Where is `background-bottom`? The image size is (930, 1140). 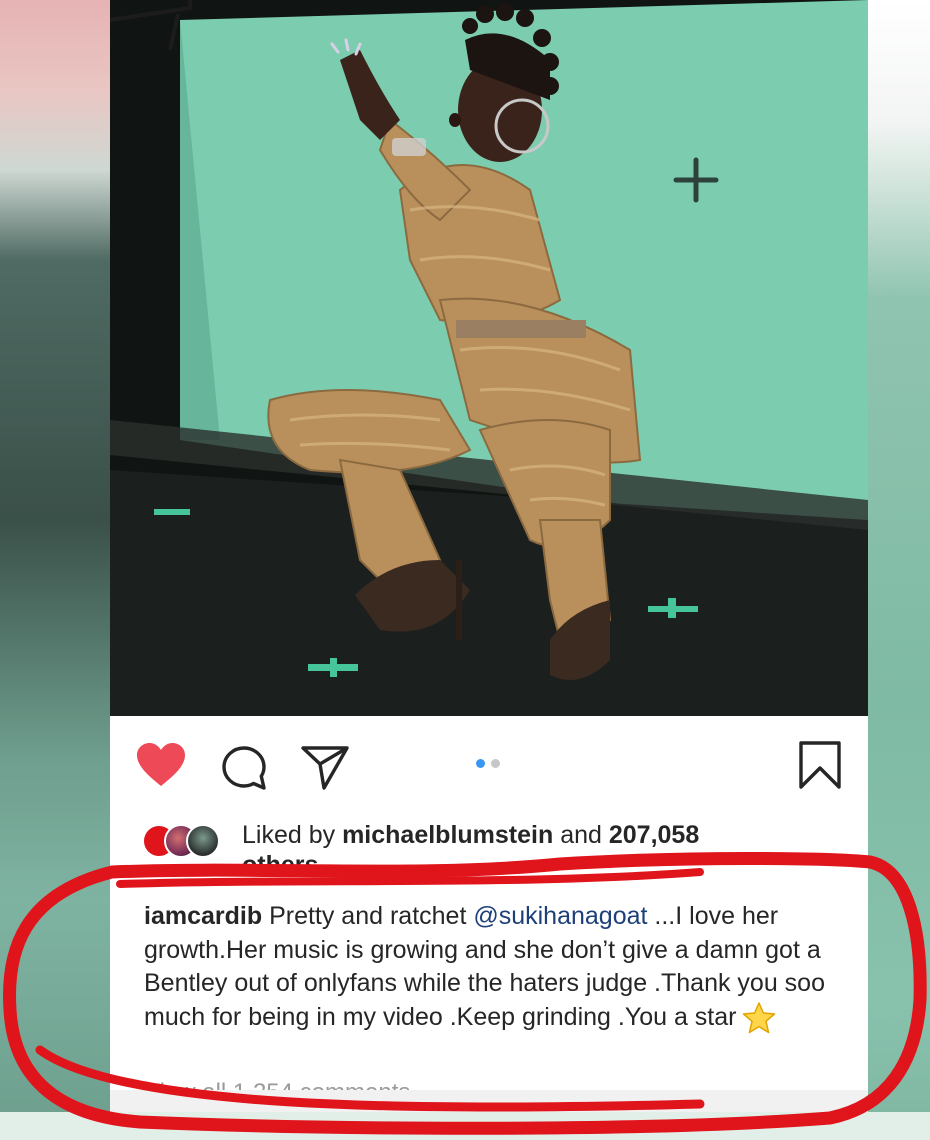 background-bottom is located at coordinates (465, 1126).